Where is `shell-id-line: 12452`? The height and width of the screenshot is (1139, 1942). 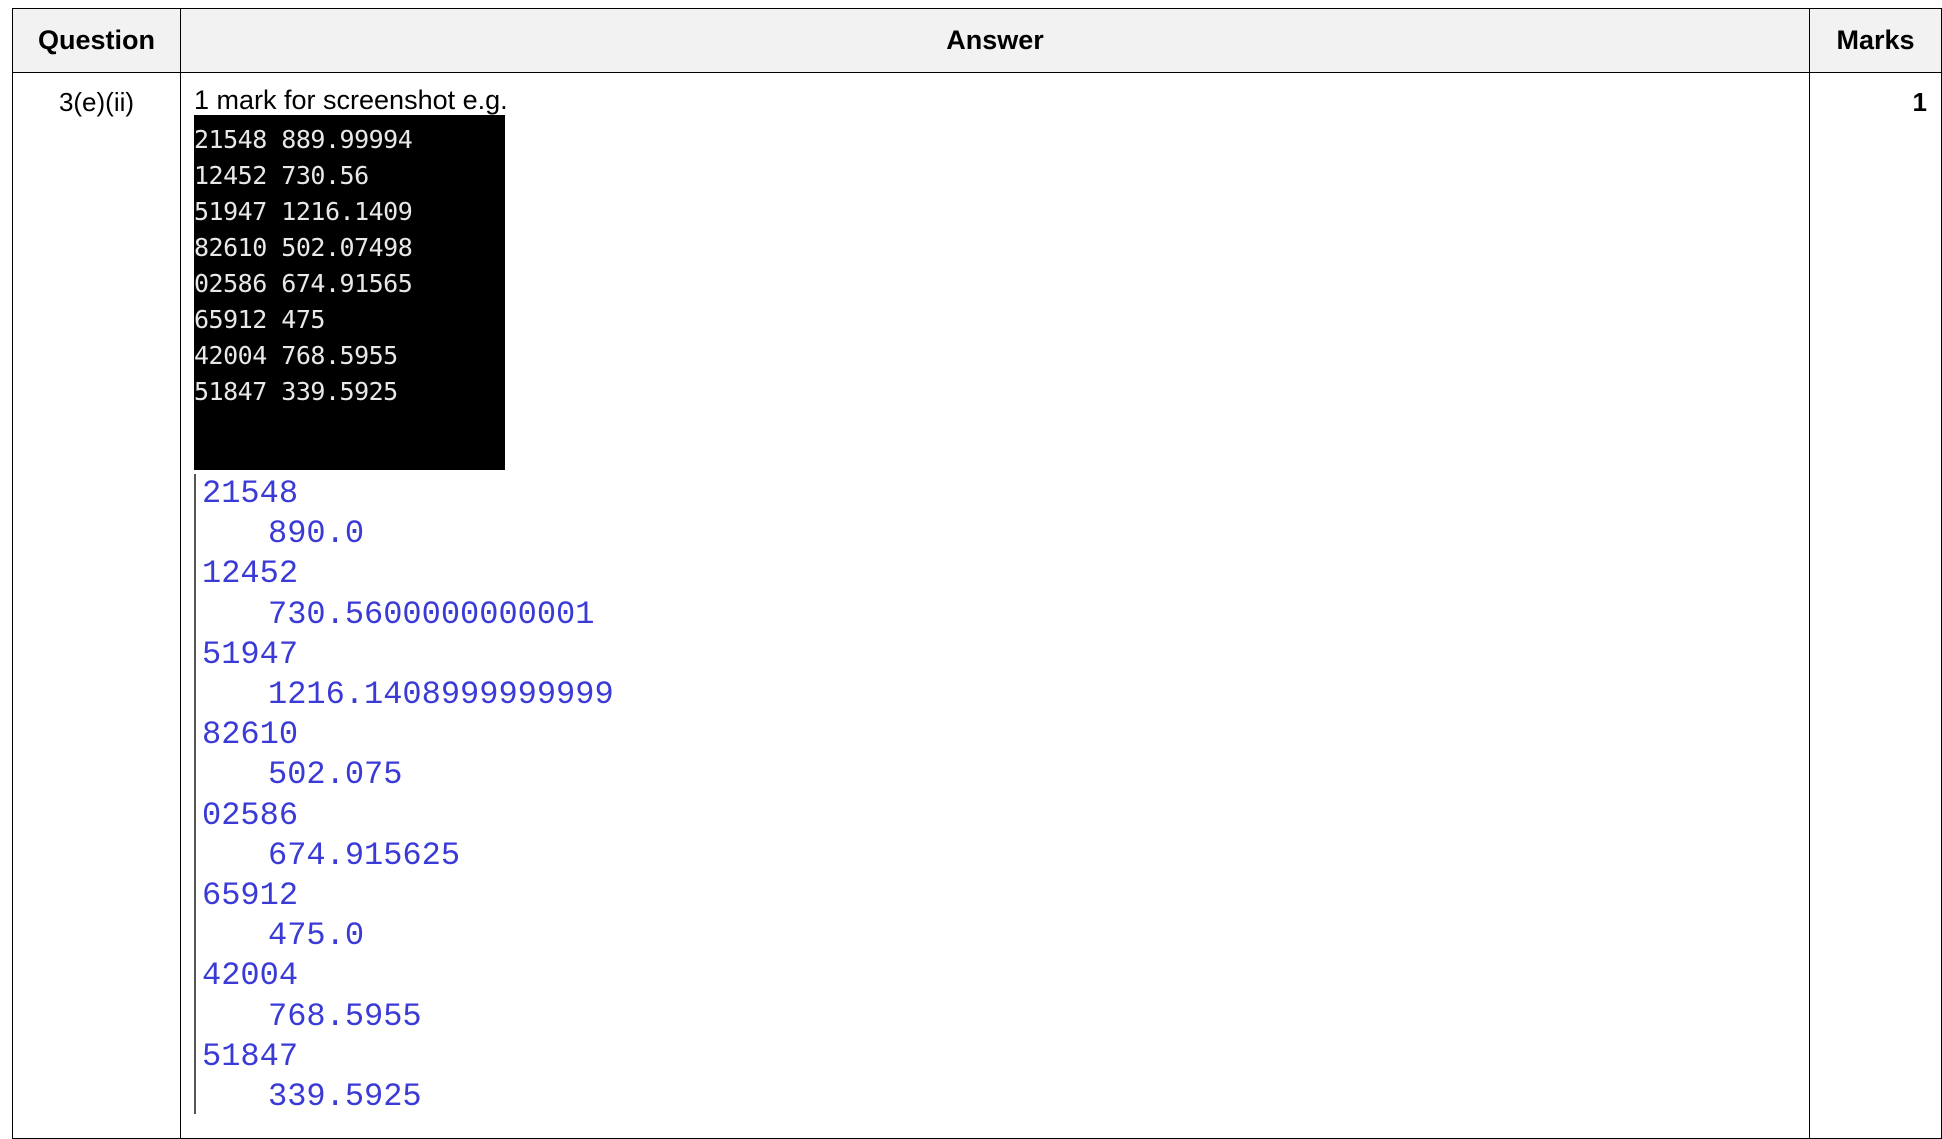 shell-id-line: 12452 is located at coordinates (250, 574).